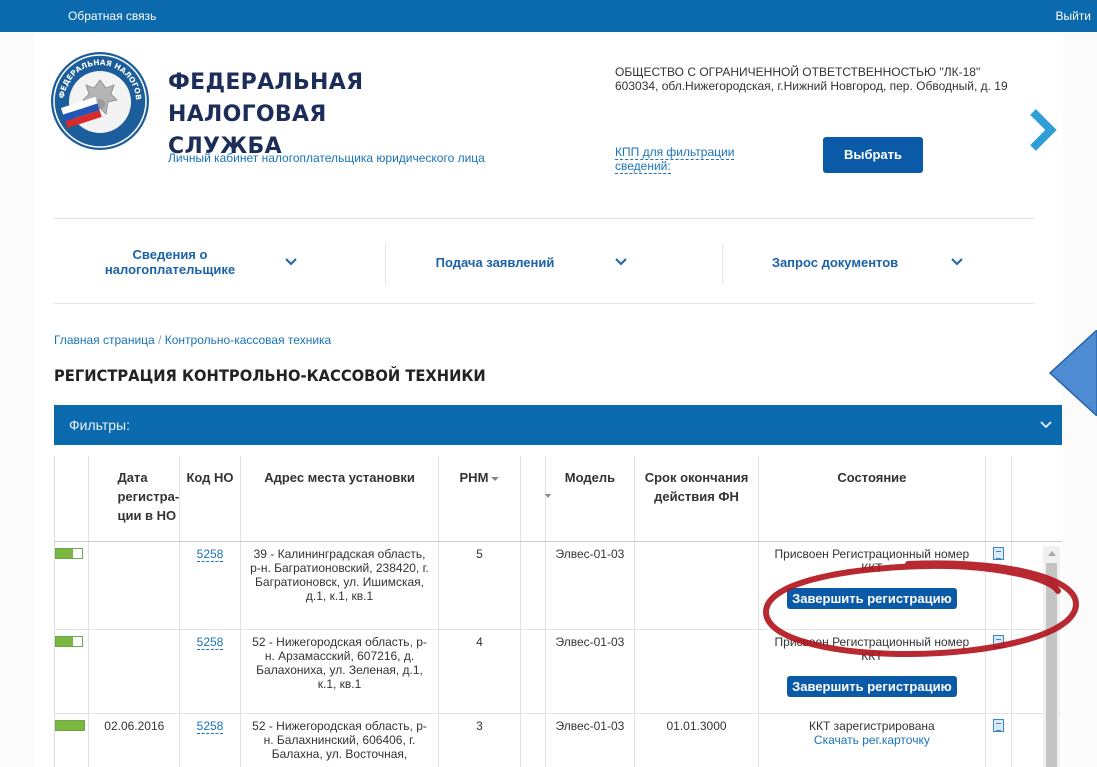 This screenshot has height=767, width=1097. What do you see at coordinates (1072, 373) in the screenshot?
I see `arrow-left-icon` at bounding box center [1072, 373].